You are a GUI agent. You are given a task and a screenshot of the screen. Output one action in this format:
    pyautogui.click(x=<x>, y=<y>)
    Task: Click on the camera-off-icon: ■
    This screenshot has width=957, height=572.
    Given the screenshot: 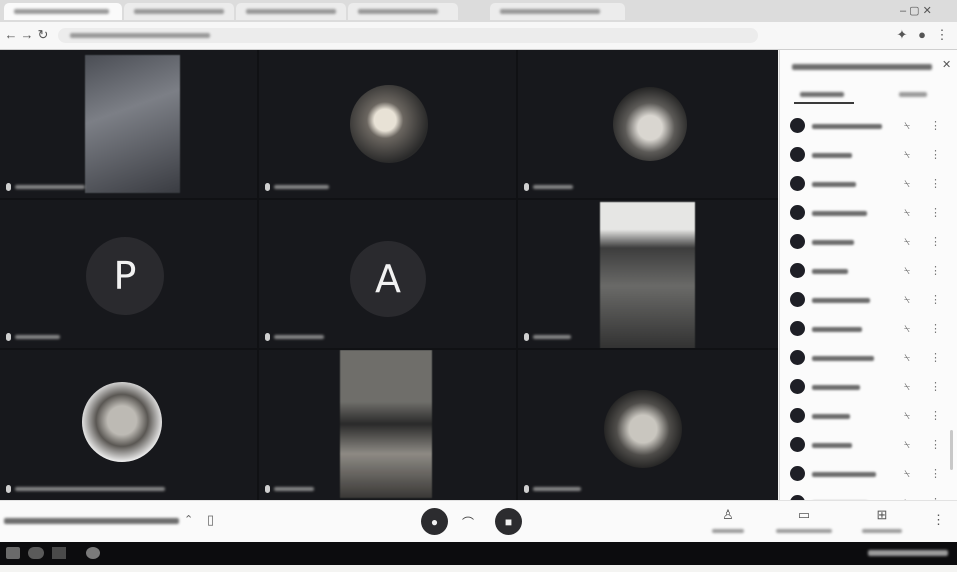 What is the action you would take?
    pyautogui.click(x=508, y=521)
    